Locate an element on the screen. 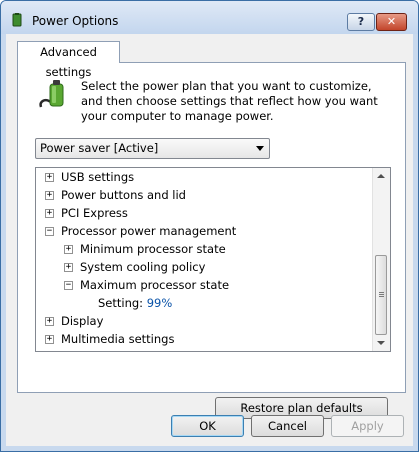 The width and height of the screenshot is (419, 452). power-options-app-icon is located at coordinates (17, 20).